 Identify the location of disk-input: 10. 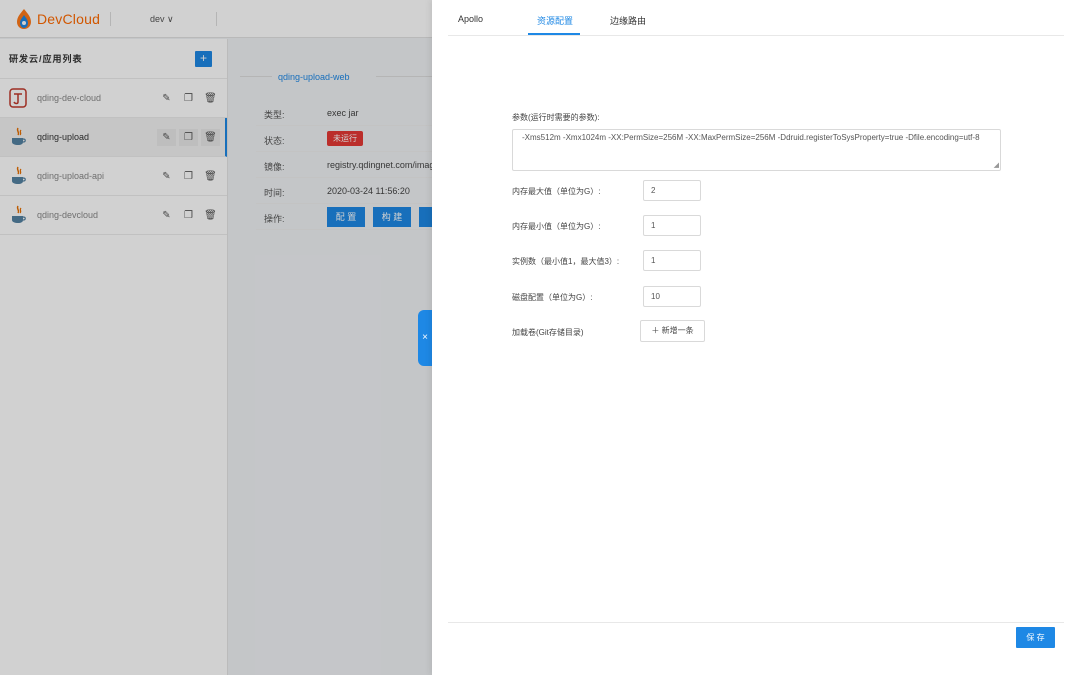
(672, 296).